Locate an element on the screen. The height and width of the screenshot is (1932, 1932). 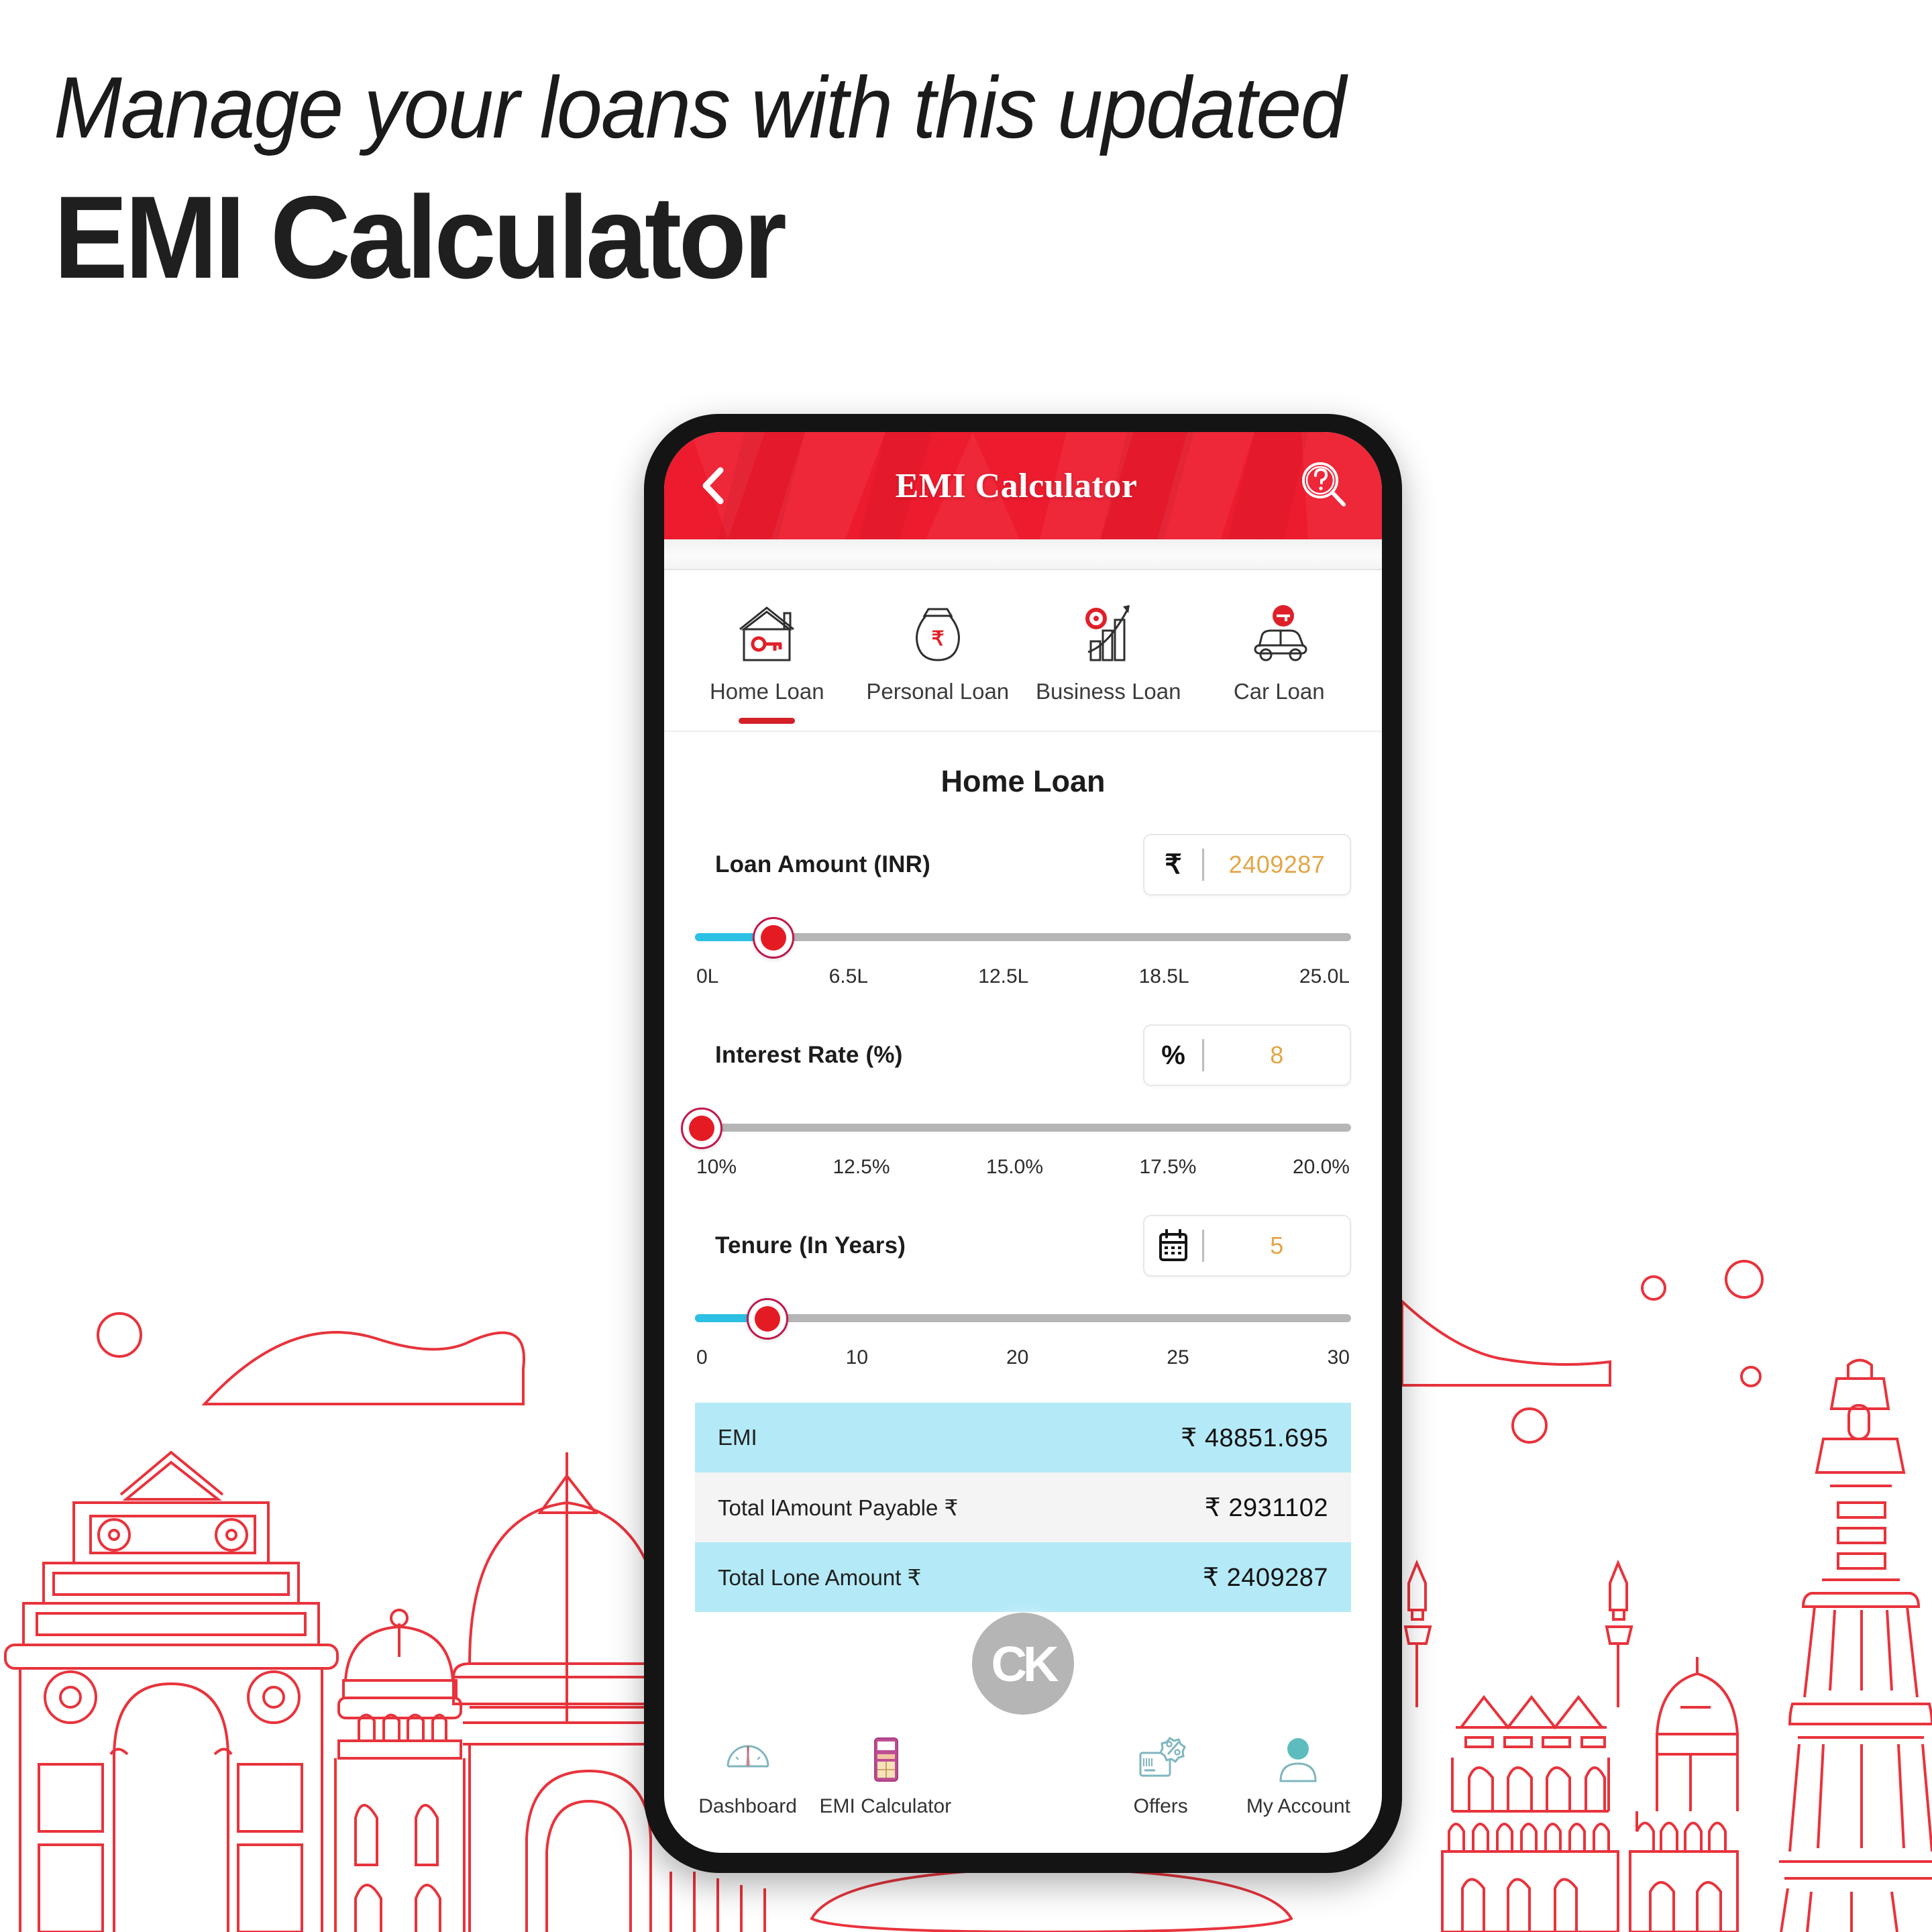
interest-rate-slider is located at coordinates (1015, 1128).